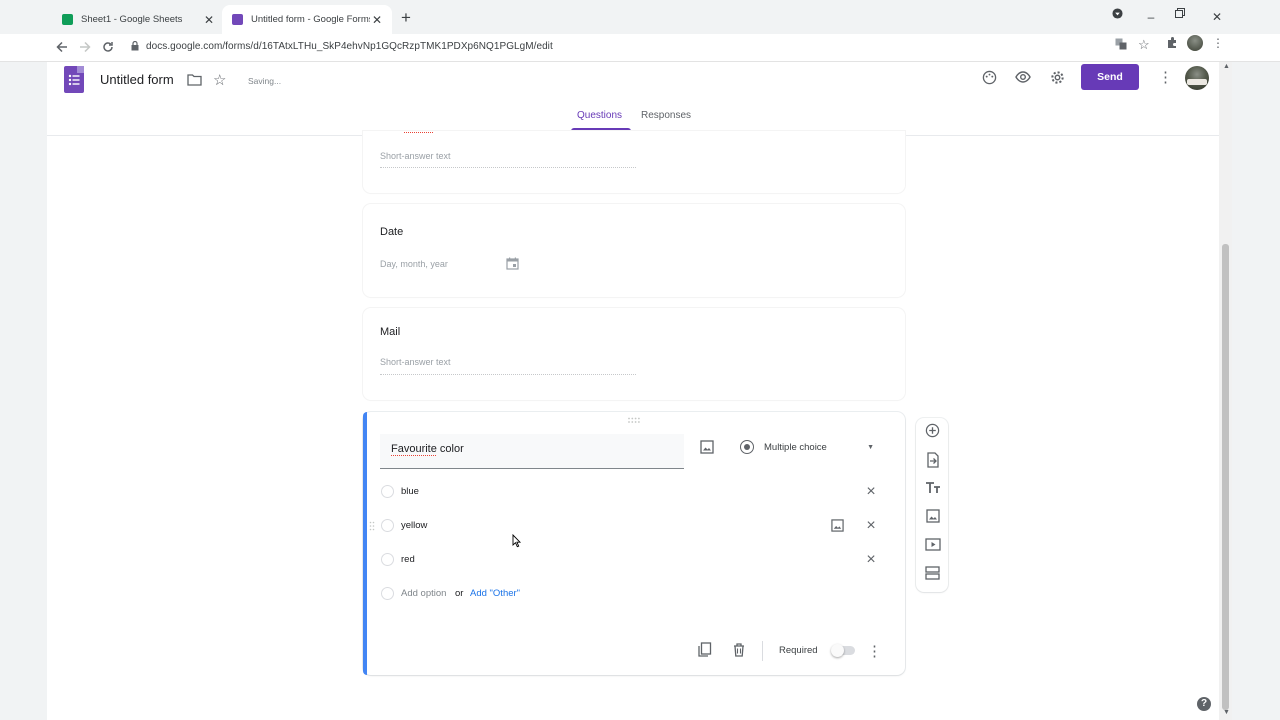  What do you see at coordinates (310, 19) in the screenshot?
I see `tab-title: Untitled form - Google Forms` at bounding box center [310, 19].